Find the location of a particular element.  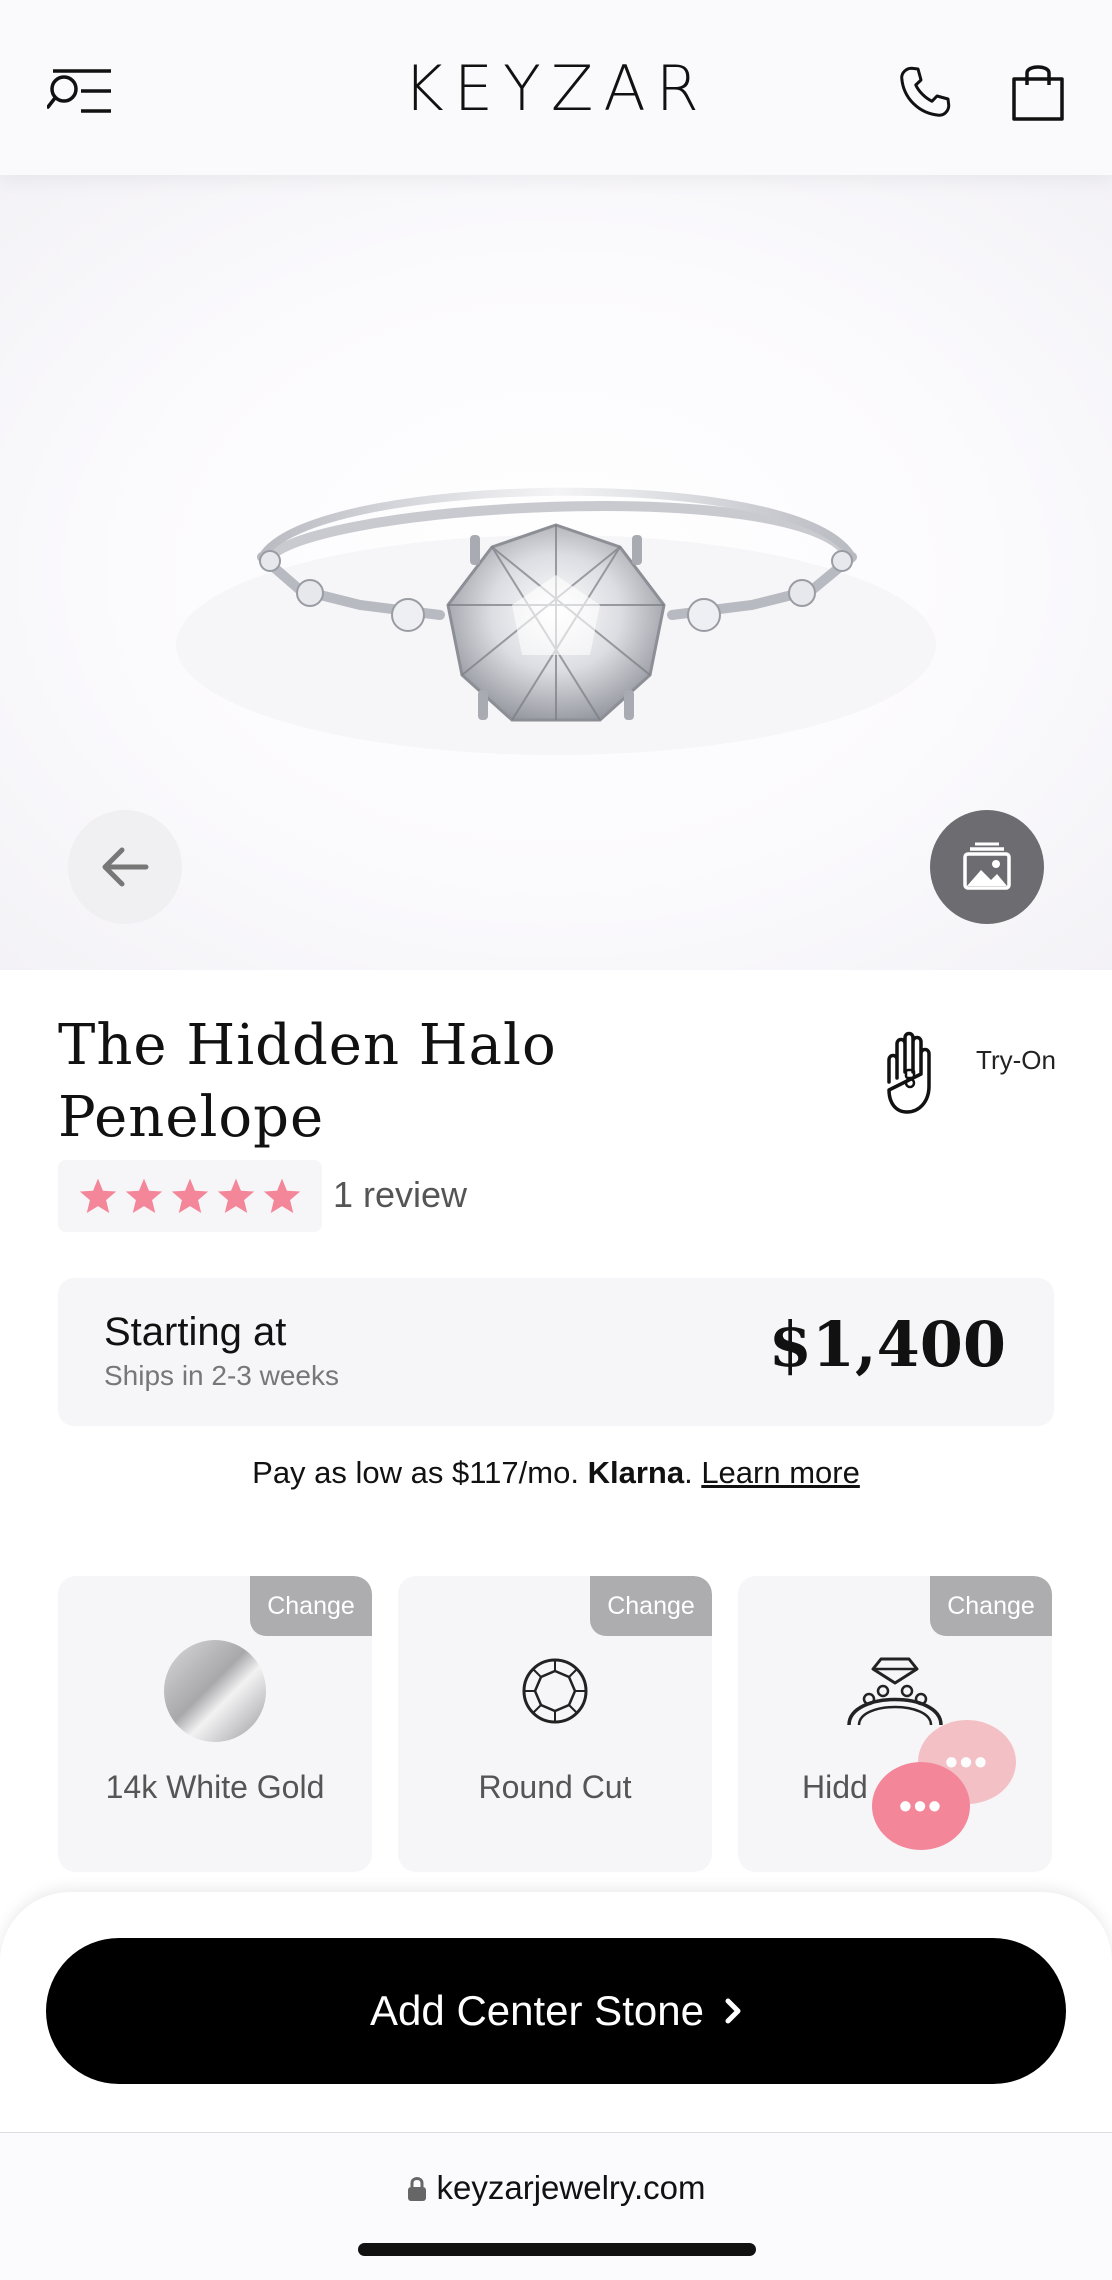

change-metal-button: Change is located at coordinates (311, 1606).